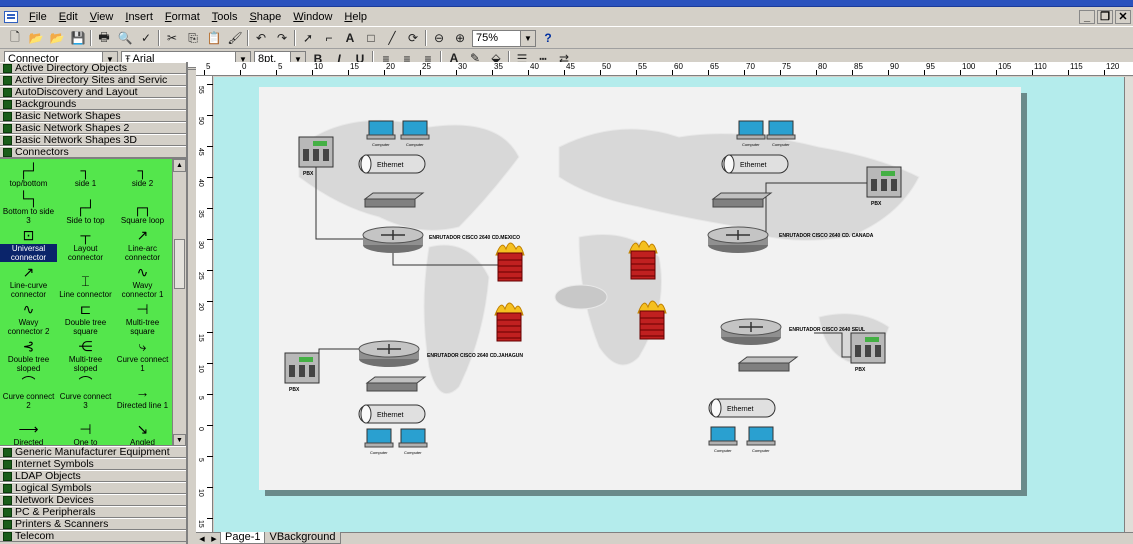 The height and width of the screenshot is (544, 1133). Describe the element at coordinates (302, 538) in the screenshot. I see `tab-vbackground: VBackground` at that location.